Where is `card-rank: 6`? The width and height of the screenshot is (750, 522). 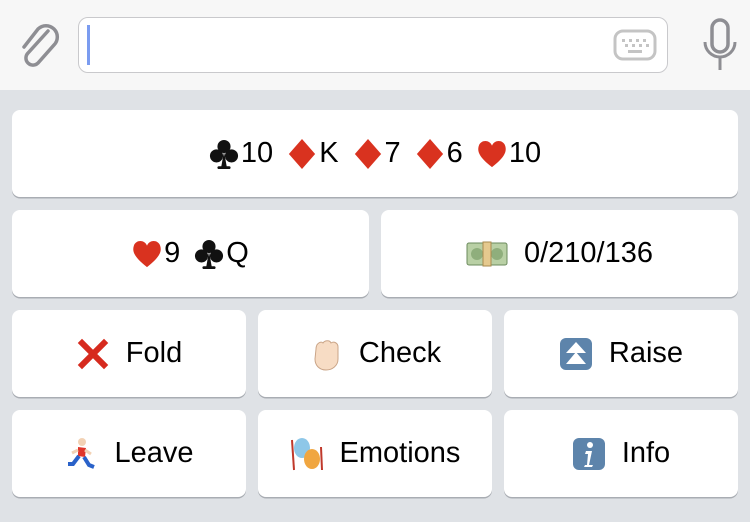 card-rank: 6 is located at coordinates (454, 153).